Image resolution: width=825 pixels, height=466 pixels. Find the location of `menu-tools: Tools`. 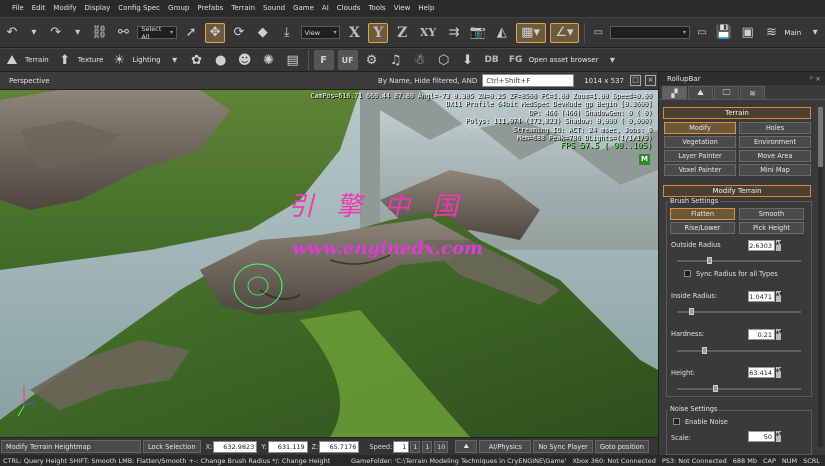

menu-tools: Tools is located at coordinates (376, 8).